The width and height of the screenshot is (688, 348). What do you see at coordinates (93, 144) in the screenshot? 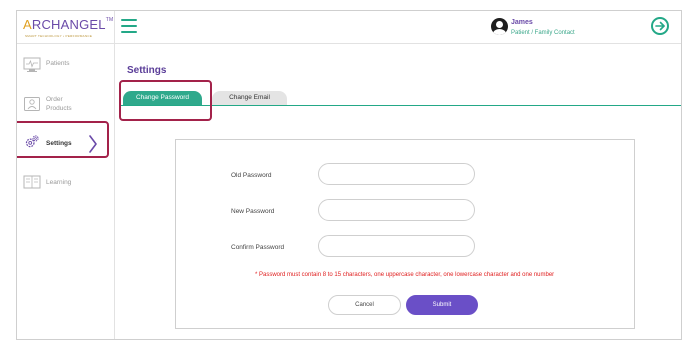
I see `chevron-right-icon` at bounding box center [93, 144].